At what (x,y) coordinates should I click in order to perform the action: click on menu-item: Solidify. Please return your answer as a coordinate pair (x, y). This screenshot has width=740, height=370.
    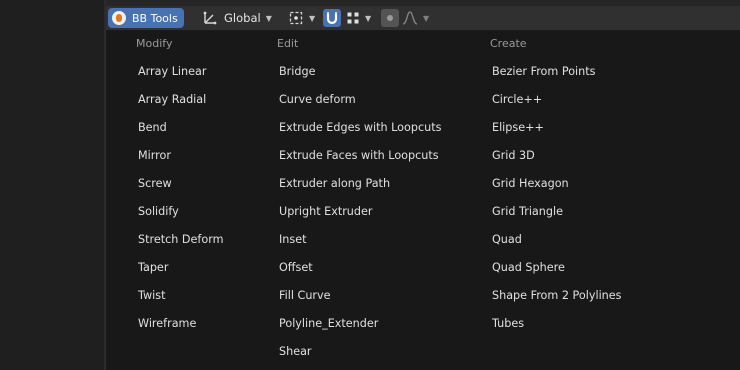
    Looking at the image, I should click on (158, 212).